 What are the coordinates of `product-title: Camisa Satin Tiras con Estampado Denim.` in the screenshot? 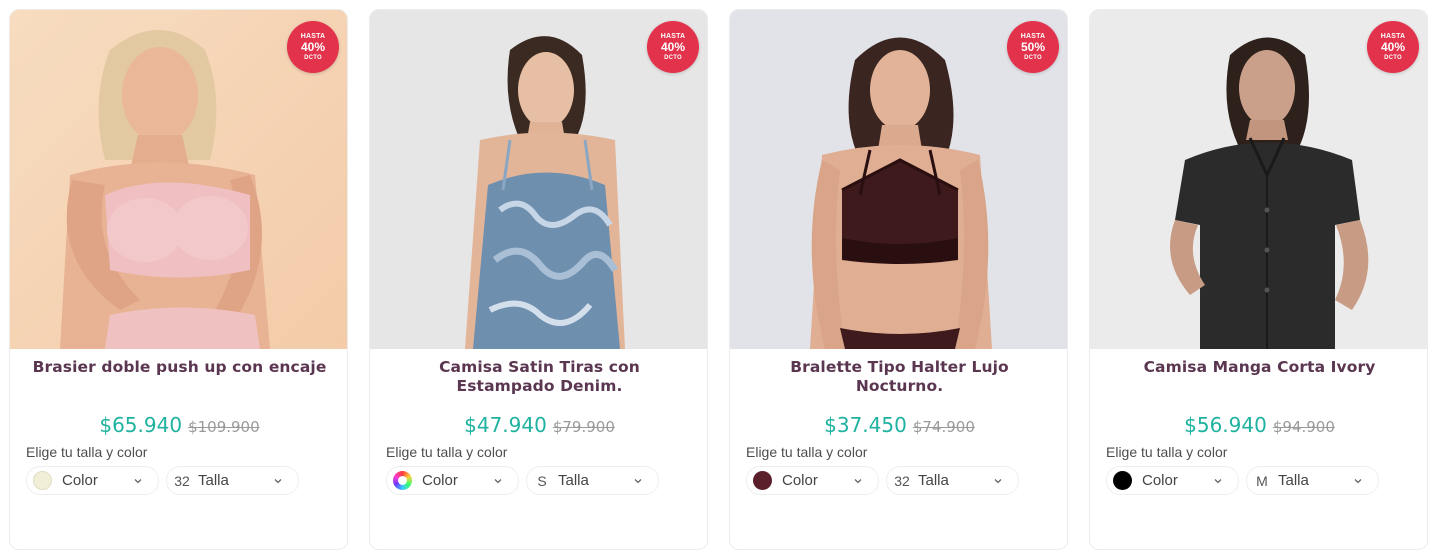 It's located at (539, 377).